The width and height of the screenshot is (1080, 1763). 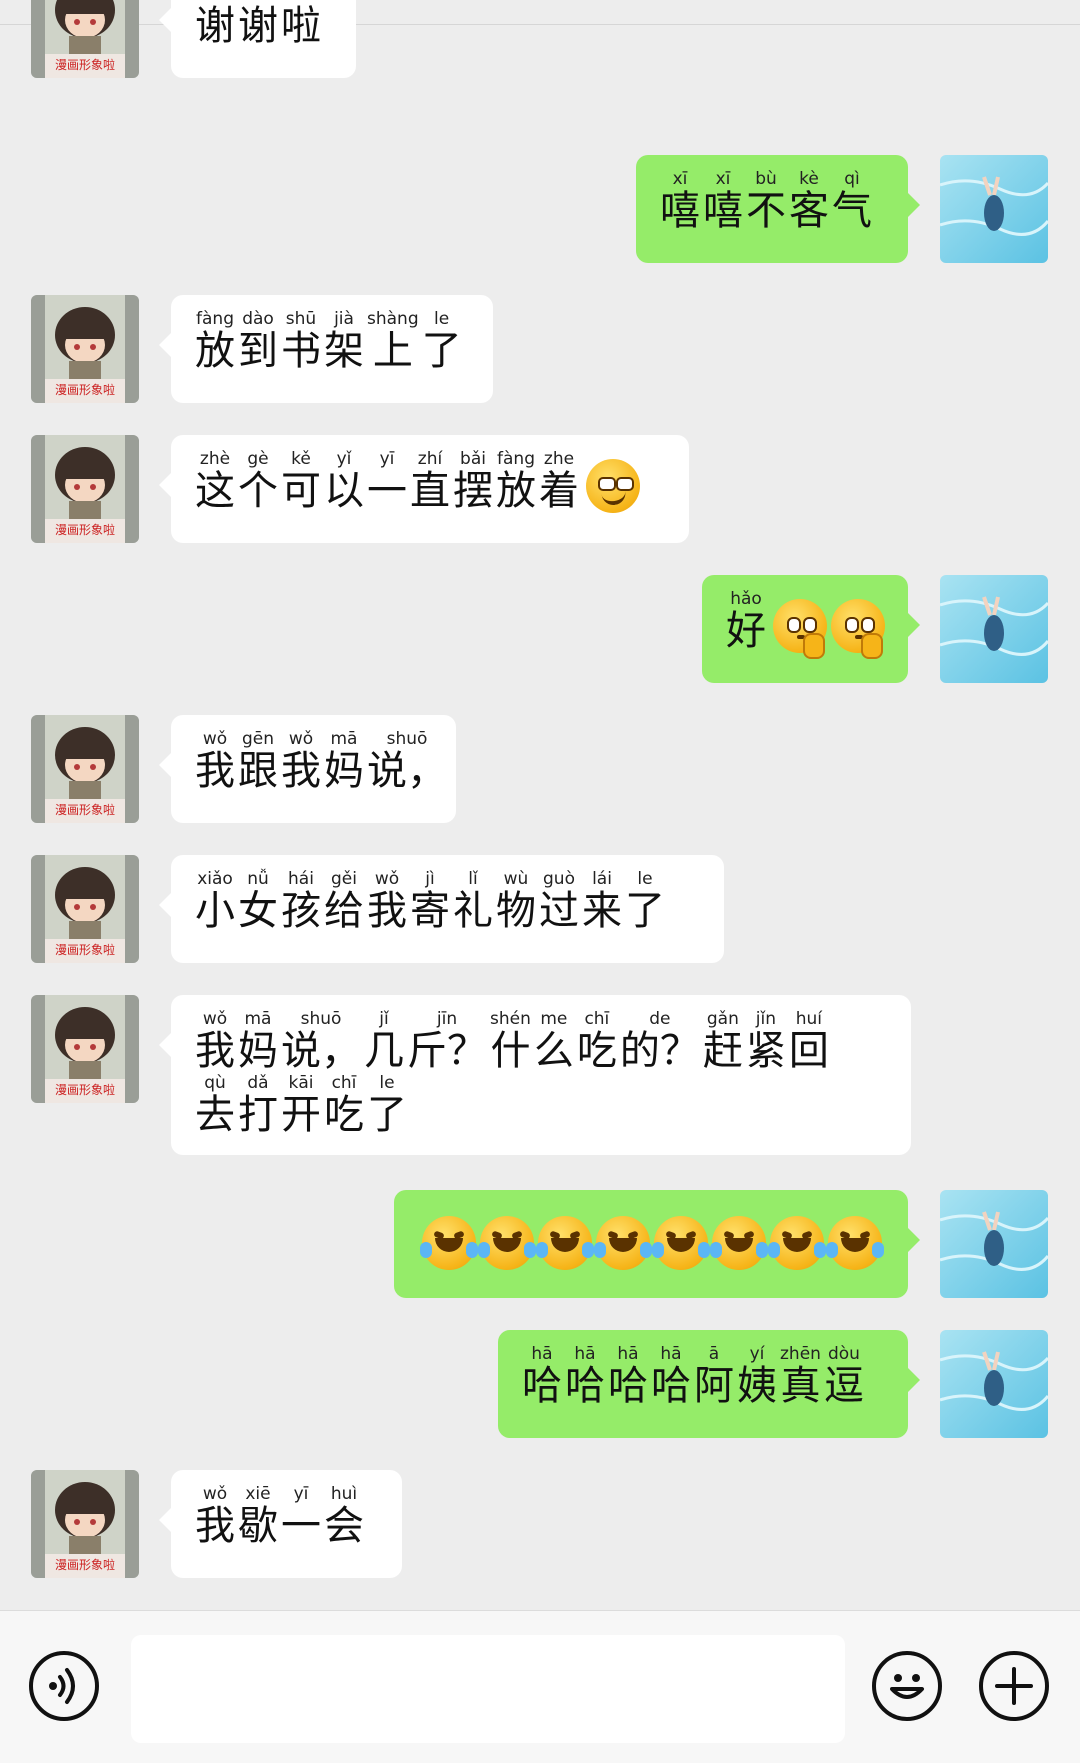 I want to click on pinyin-text: zhe, so click(x=559, y=459).